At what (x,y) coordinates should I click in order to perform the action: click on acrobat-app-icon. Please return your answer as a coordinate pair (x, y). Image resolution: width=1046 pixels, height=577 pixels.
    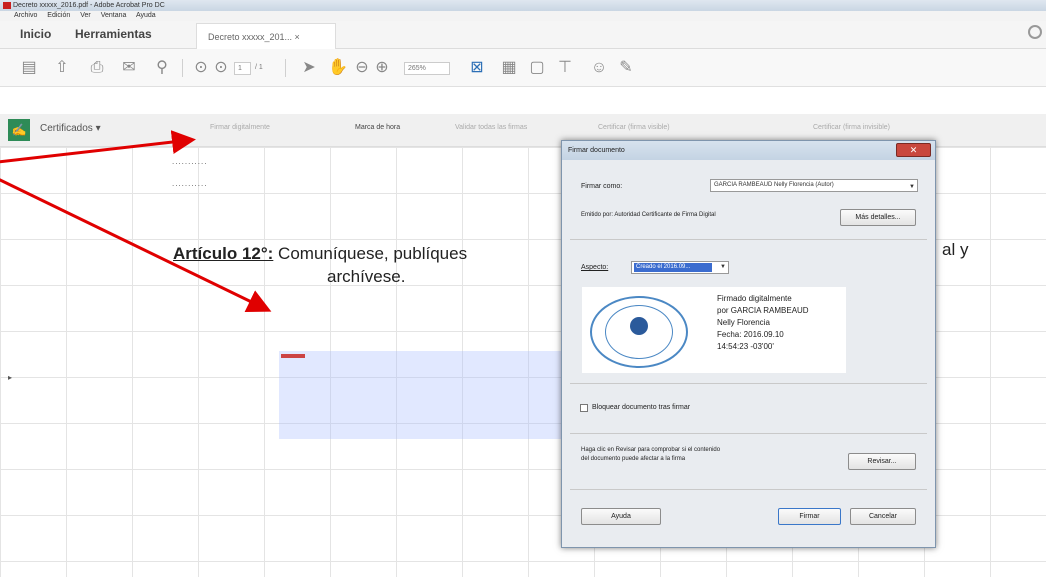
    Looking at the image, I should click on (7, 5).